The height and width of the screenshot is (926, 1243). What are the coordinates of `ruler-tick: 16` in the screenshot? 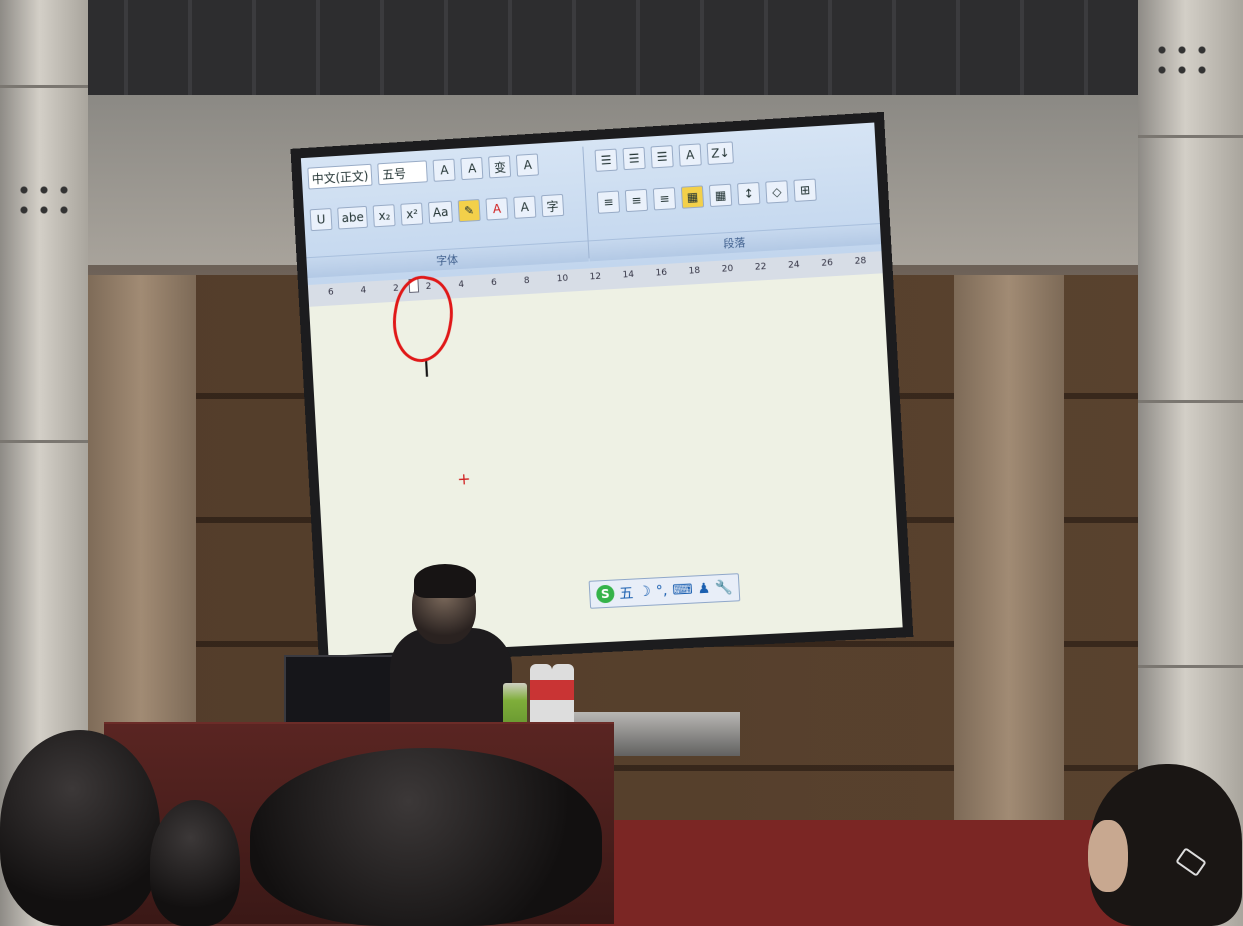 It's located at (661, 273).